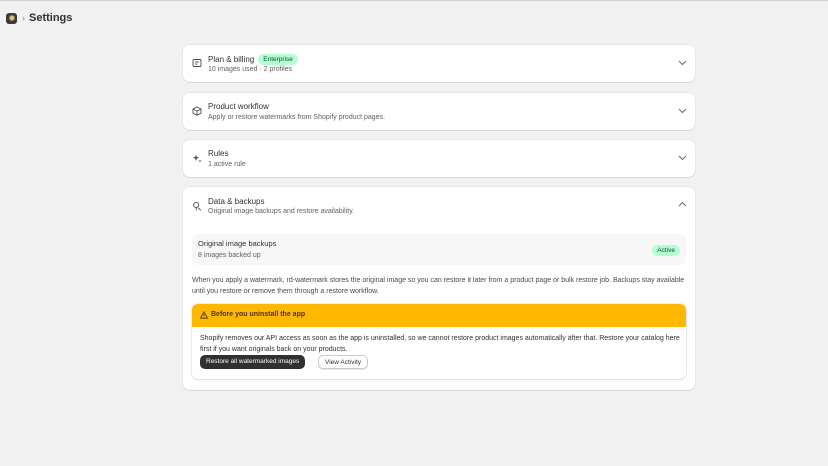 The image size is (828, 466). I want to click on plan-badge: Enterprise, so click(278, 59).